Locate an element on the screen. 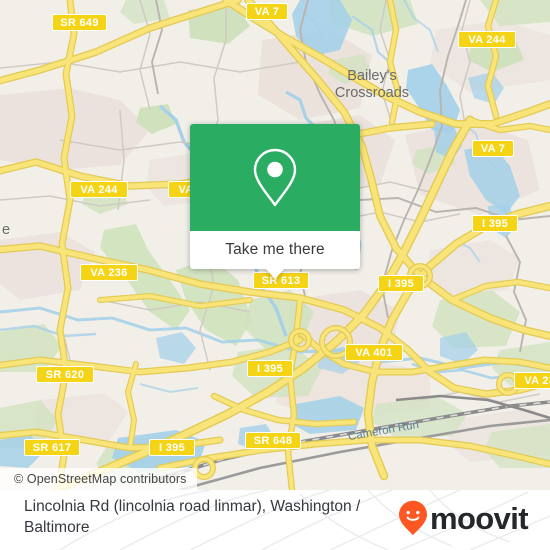 This screenshot has width=550, height=550. road-shield-va-244-top-right: VA 244 is located at coordinates (487, 39).